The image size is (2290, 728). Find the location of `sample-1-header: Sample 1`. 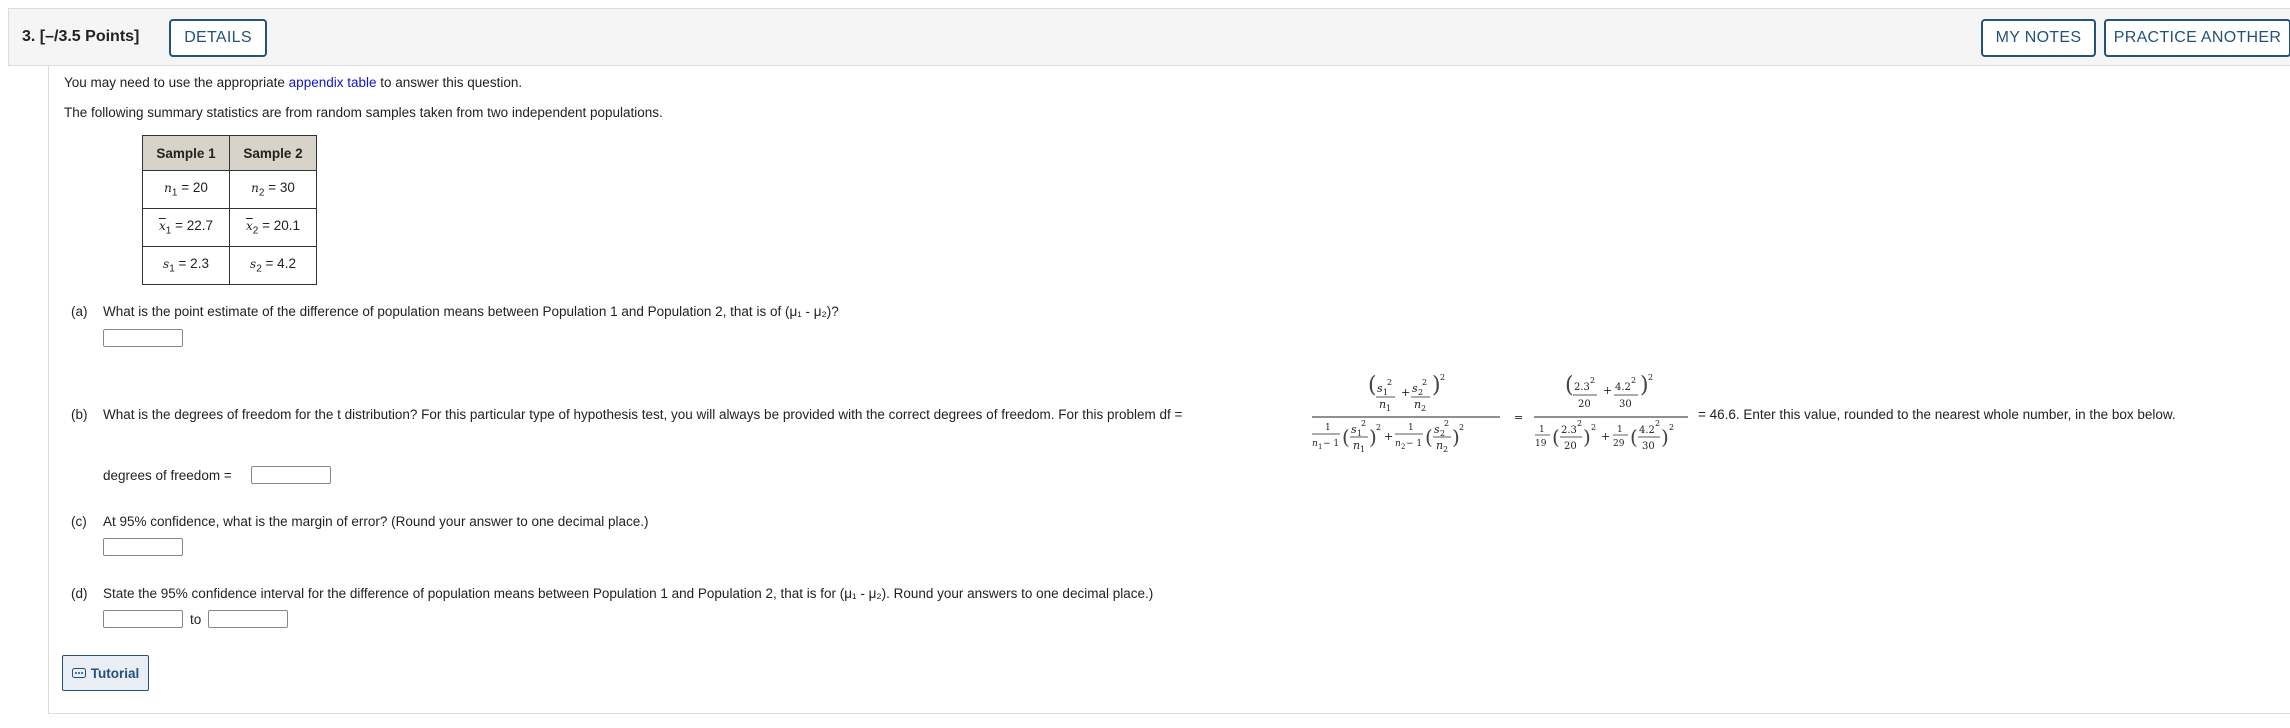

sample-1-header: Sample 1 is located at coordinates (186, 153).